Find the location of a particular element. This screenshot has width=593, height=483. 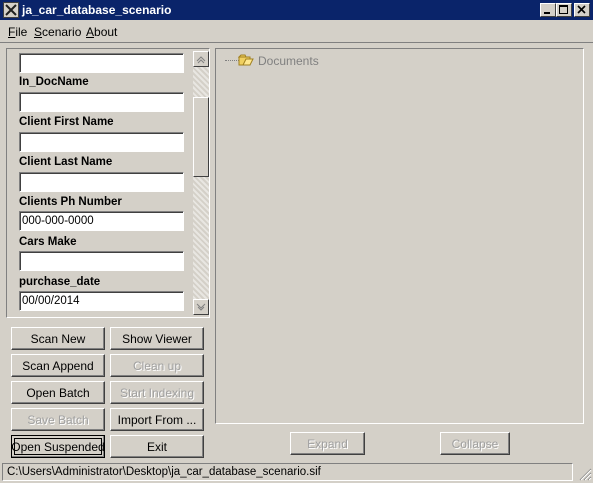

open-batch-button: Open Batch is located at coordinates (58, 392).